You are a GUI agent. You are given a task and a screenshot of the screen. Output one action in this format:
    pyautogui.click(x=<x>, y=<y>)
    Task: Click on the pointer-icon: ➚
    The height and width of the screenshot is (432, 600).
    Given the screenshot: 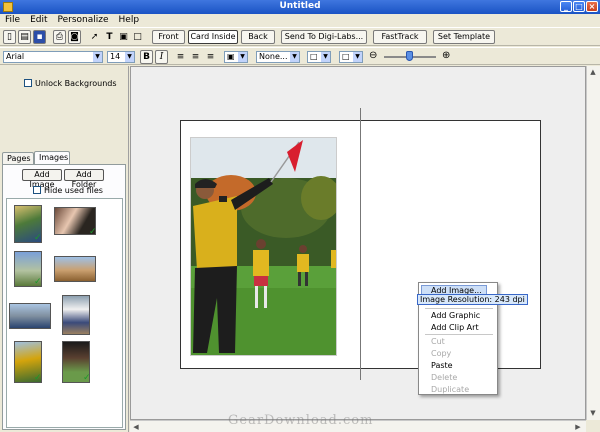 What is the action you would take?
    pyautogui.click(x=94, y=37)
    